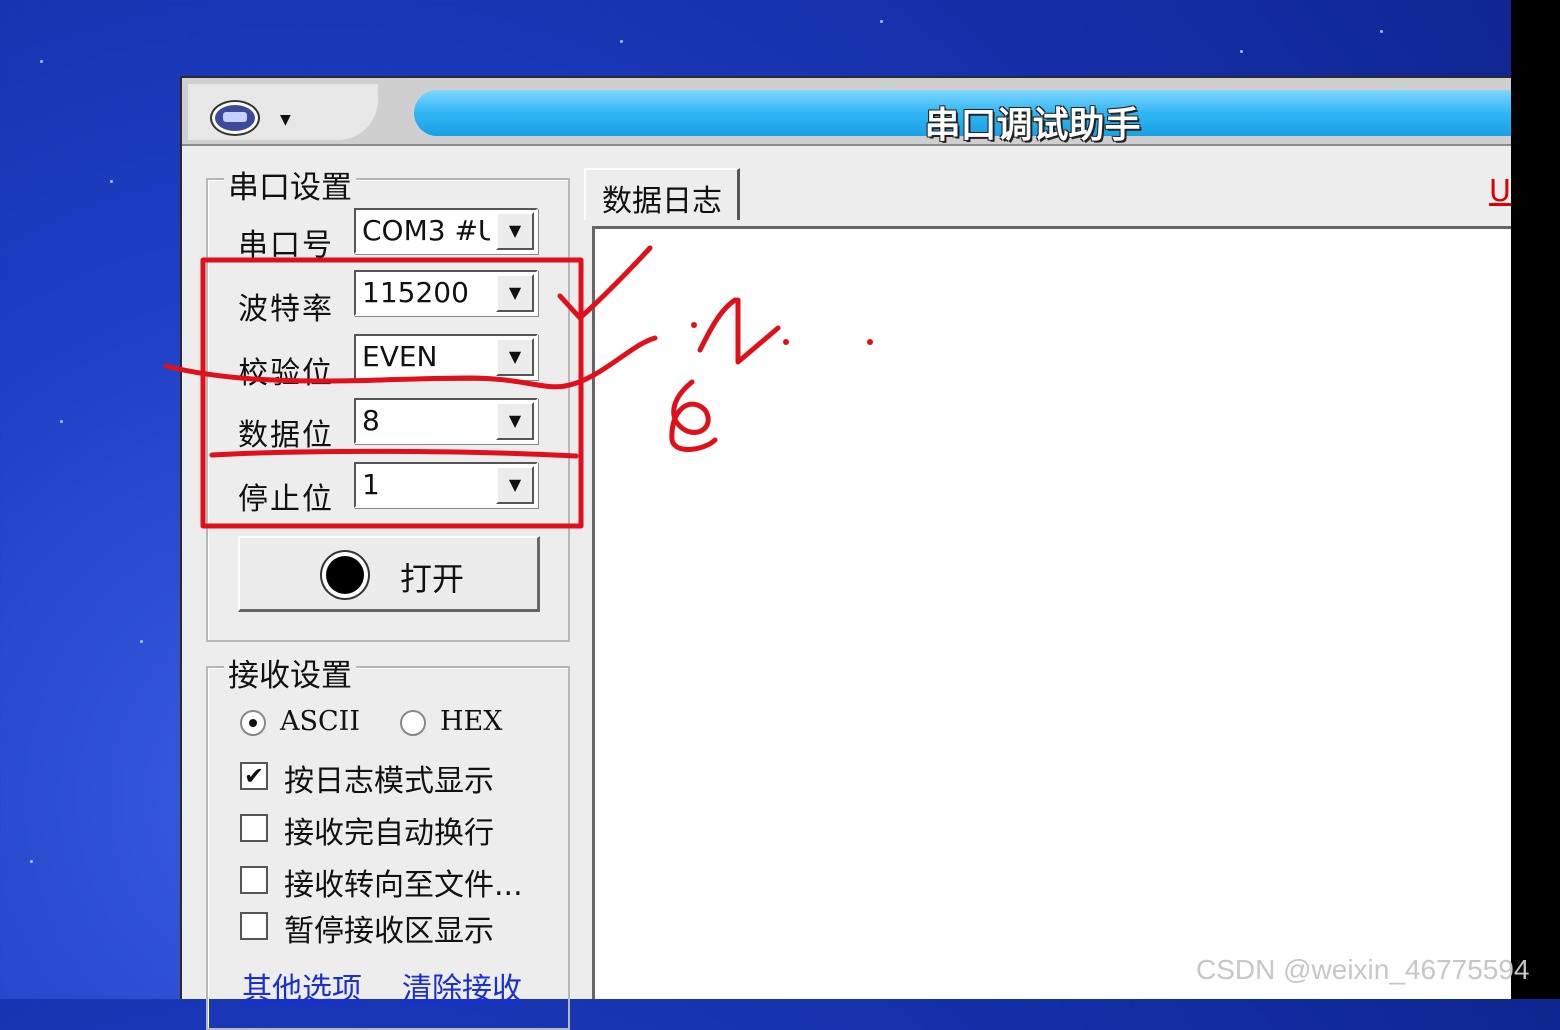 The image size is (1560, 1030). I want to click on status-led-icon, so click(345, 575).